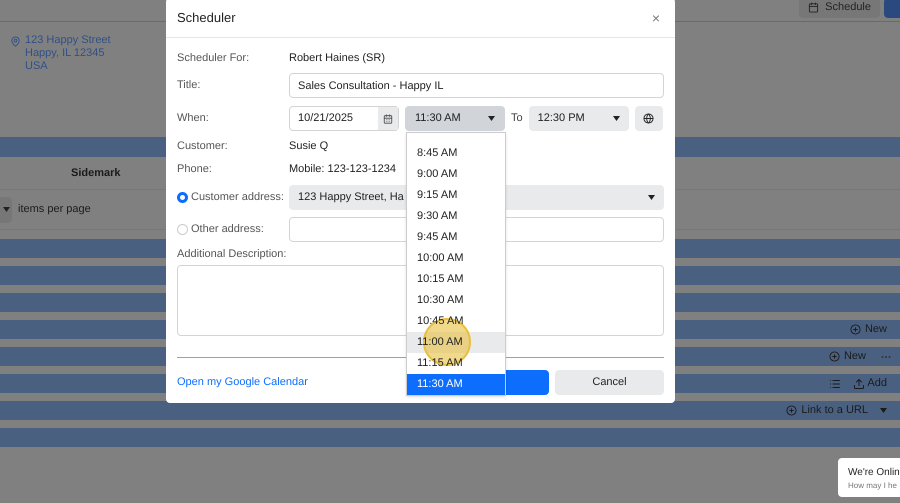 This screenshot has height=503, width=900. What do you see at coordinates (54, 210) in the screenshot?
I see `pager-label: items per page` at bounding box center [54, 210].